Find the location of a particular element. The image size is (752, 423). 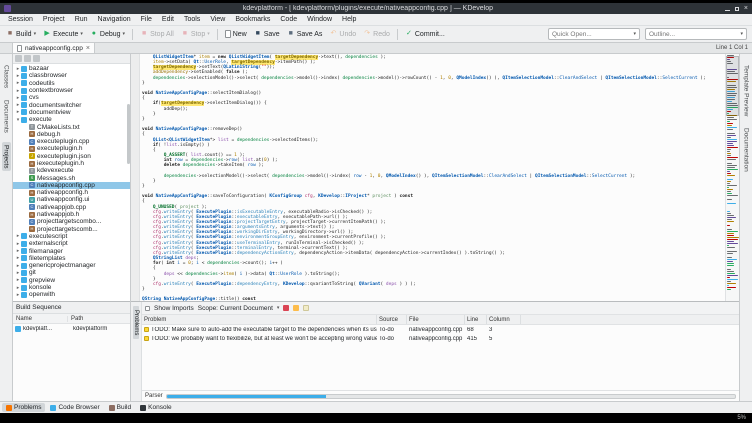

column-problem: Problem is located at coordinates (259, 319).